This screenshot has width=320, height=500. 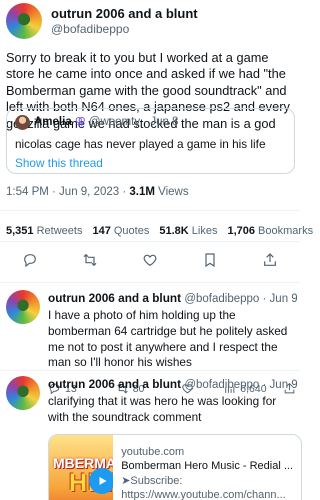 What do you see at coordinates (153, 451) in the screenshot?
I see `card-domain: youtube.com` at bounding box center [153, 451].